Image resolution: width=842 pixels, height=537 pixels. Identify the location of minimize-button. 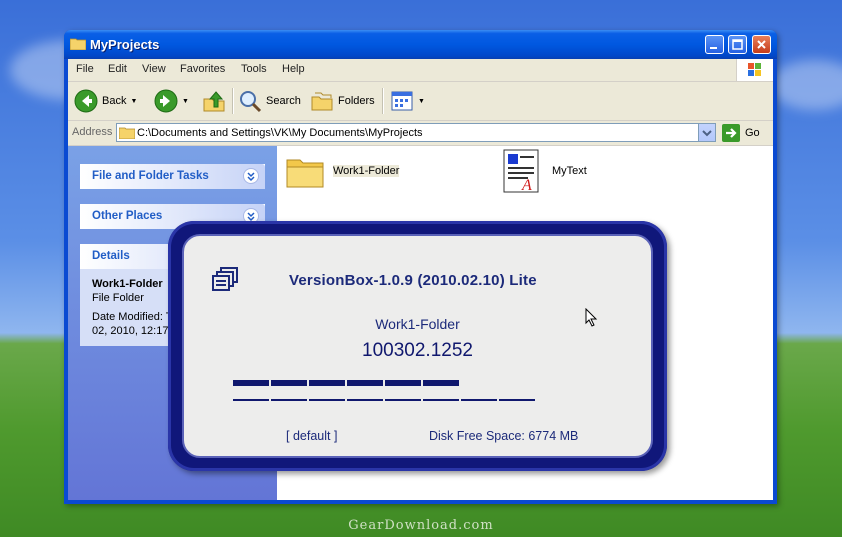
(714, 44).